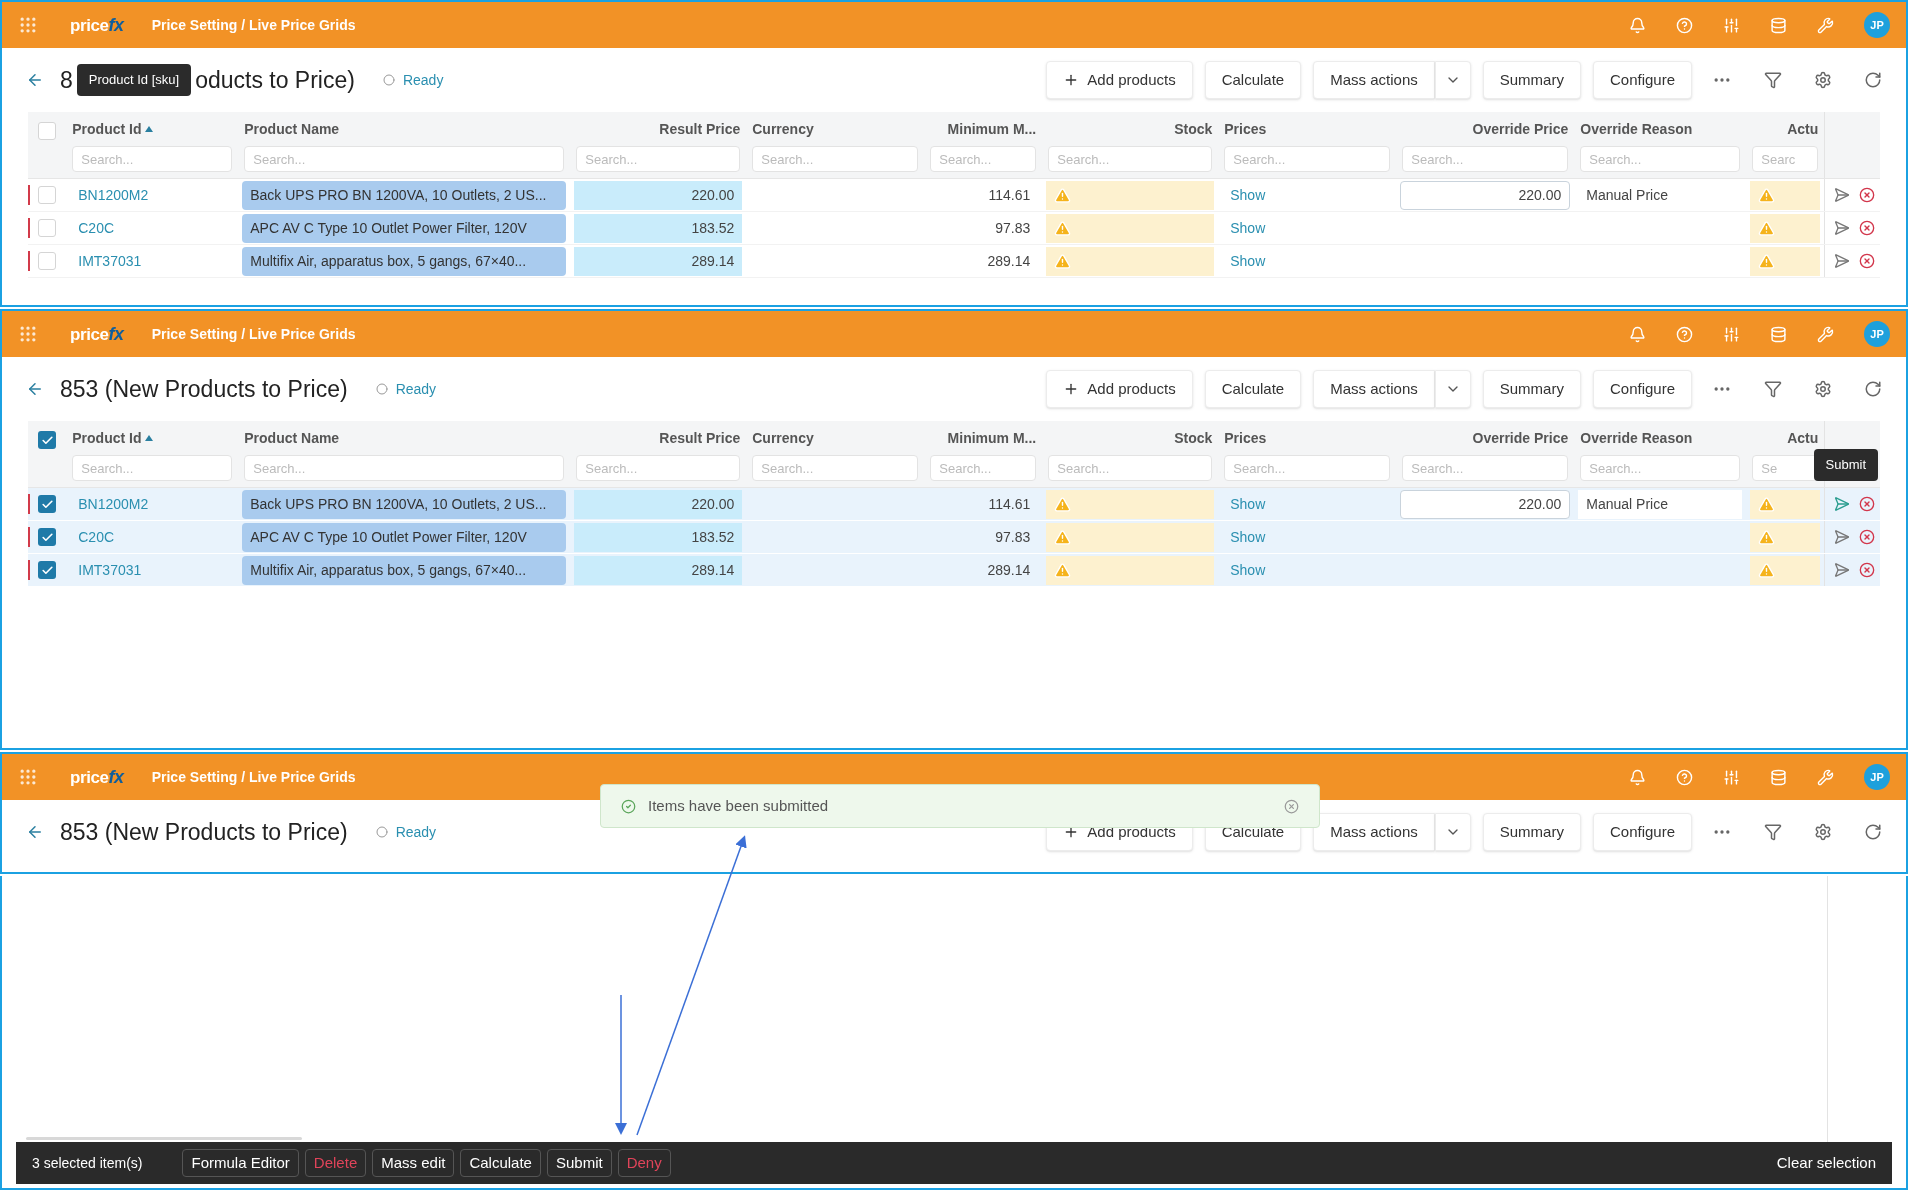 The height and width of the screenshot is (1190, 1908). What do you see at coordinates (1826, 1163) in the screenshot?
I see `clear-selection-button: Clear selection` at bounding box center [1826, 1163].